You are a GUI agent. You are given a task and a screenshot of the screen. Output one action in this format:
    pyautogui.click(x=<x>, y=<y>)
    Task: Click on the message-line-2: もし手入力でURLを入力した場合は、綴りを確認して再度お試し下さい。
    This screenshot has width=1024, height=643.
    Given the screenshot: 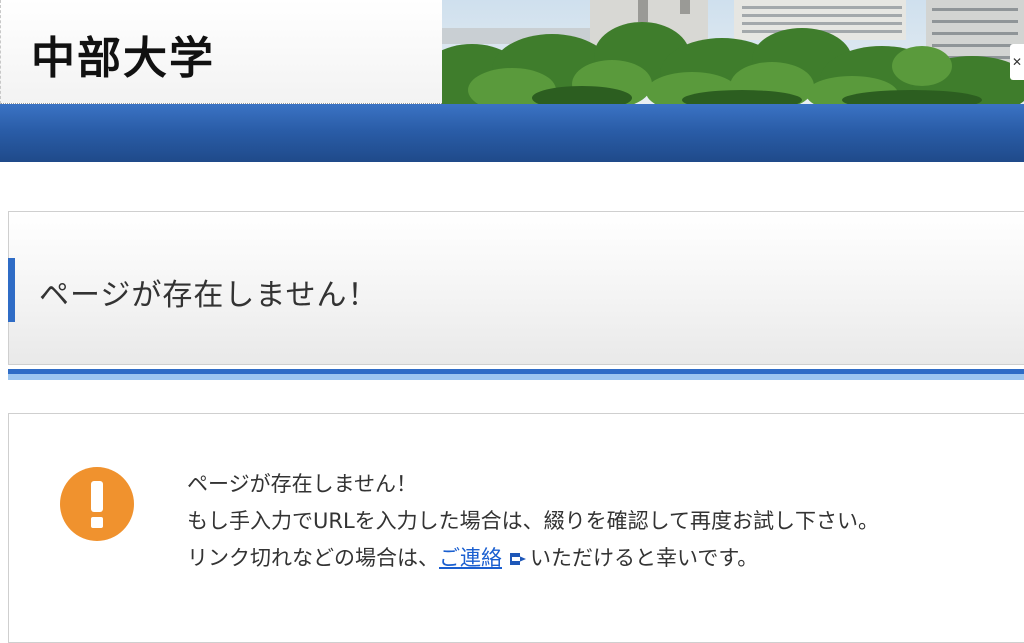 What is the action you would take?
    pyautogui.click(x=533, y=521)
    